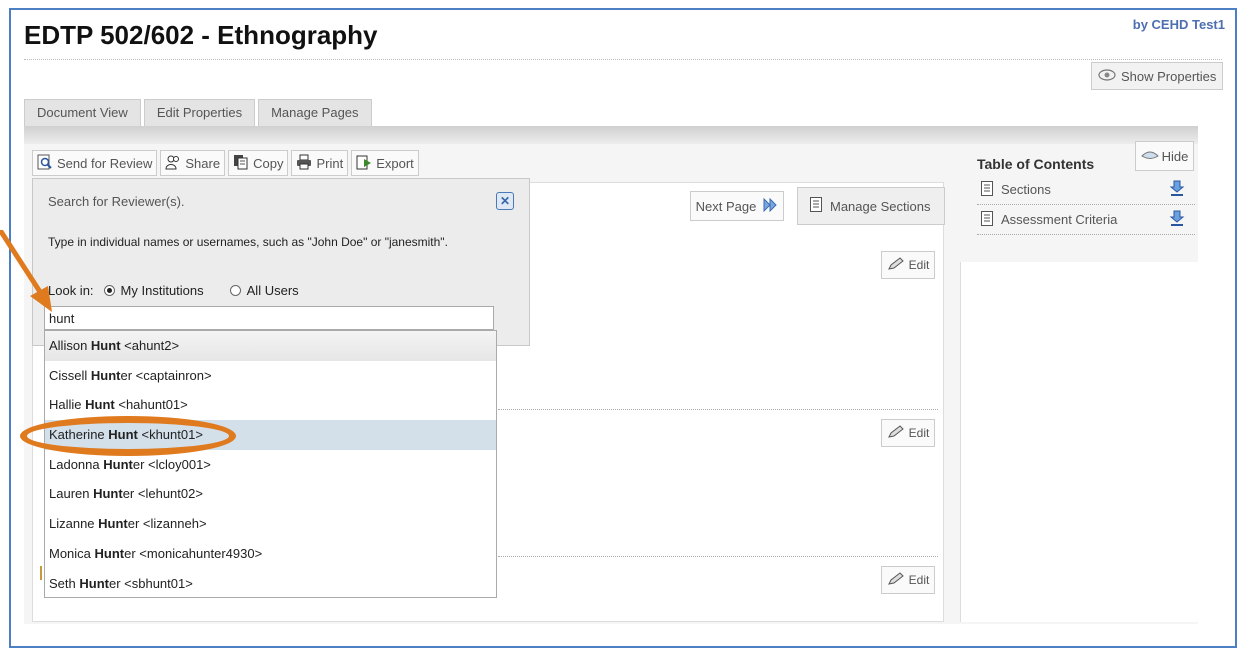  I want to click on share-button: Share, so click(193, 163).